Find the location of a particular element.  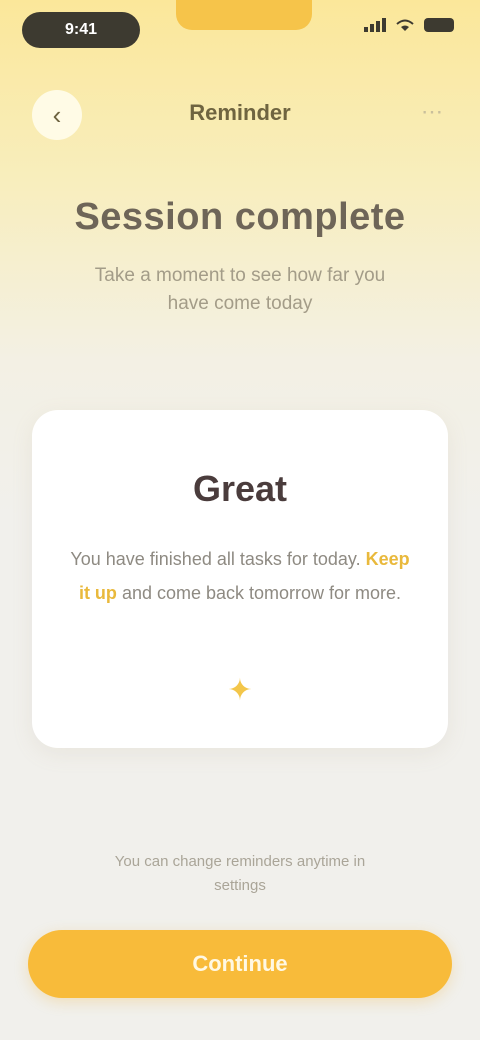

page-title: Session complete is located at coordinates (240, 217).